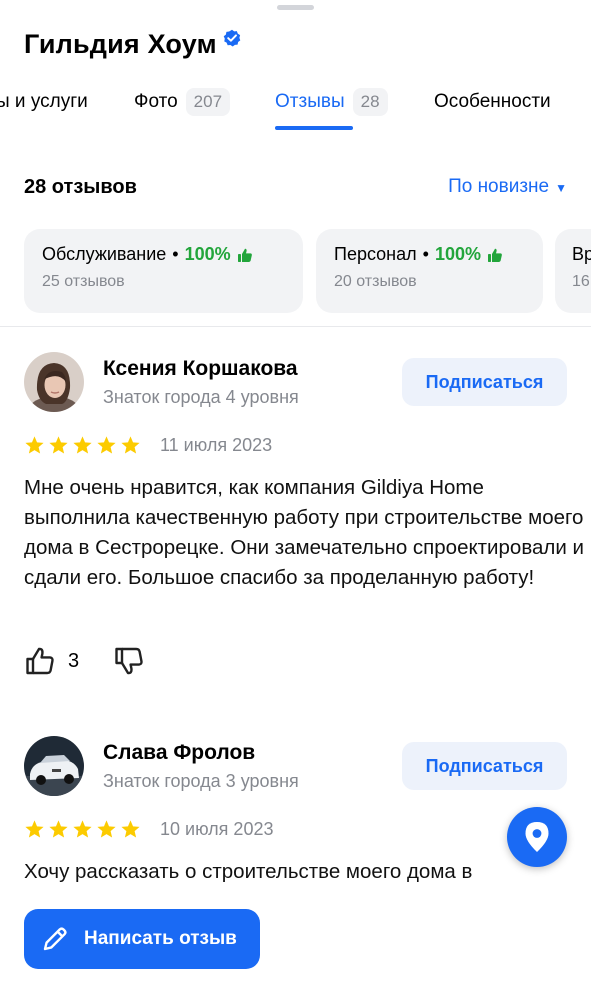 The height and width of the screenshot is (981, 591). I want to click on reviews-count: 28 отзывов, so click(80, 186).